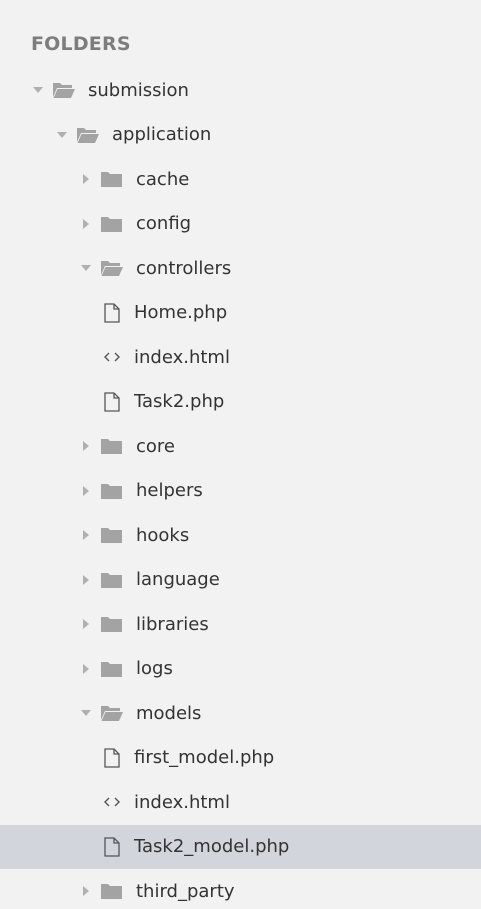 The width and height of the screenshot is (481, 909). What do you see at coordinates (240, 224) in the screenshot?
I see `folder-row: config` at bounding box center [240, 224].